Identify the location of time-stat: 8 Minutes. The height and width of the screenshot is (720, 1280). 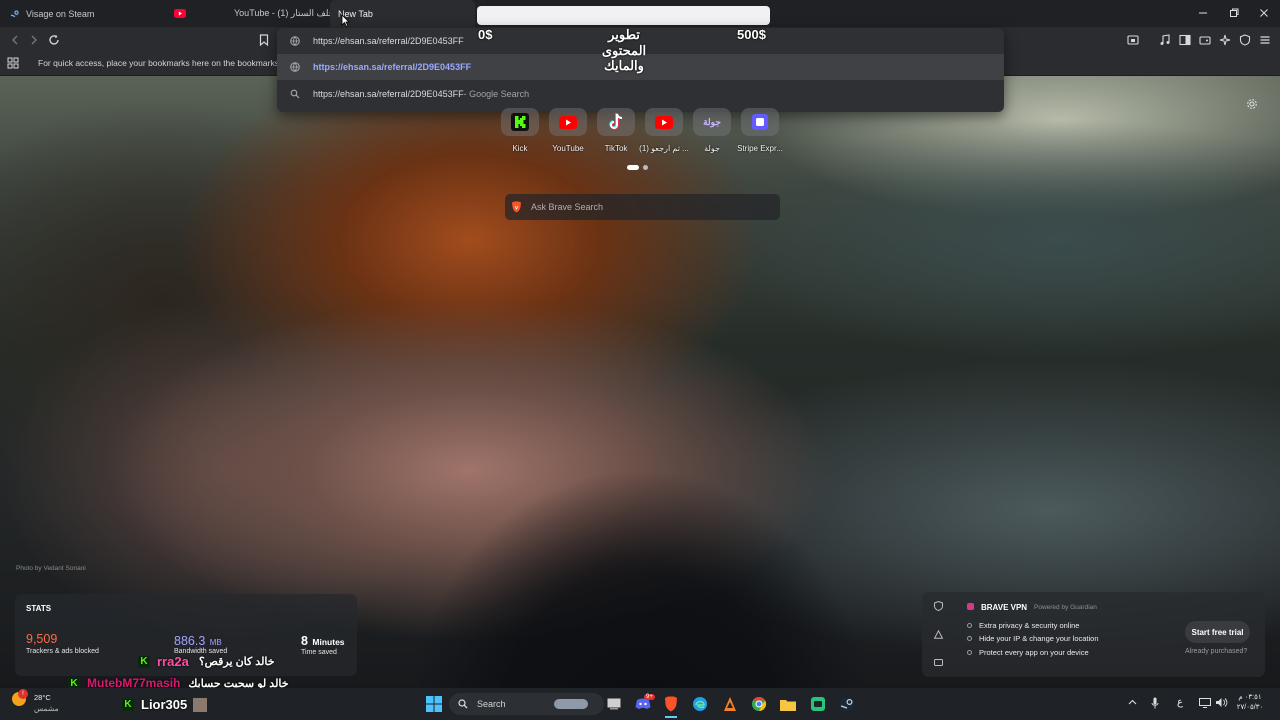
(323, 641).